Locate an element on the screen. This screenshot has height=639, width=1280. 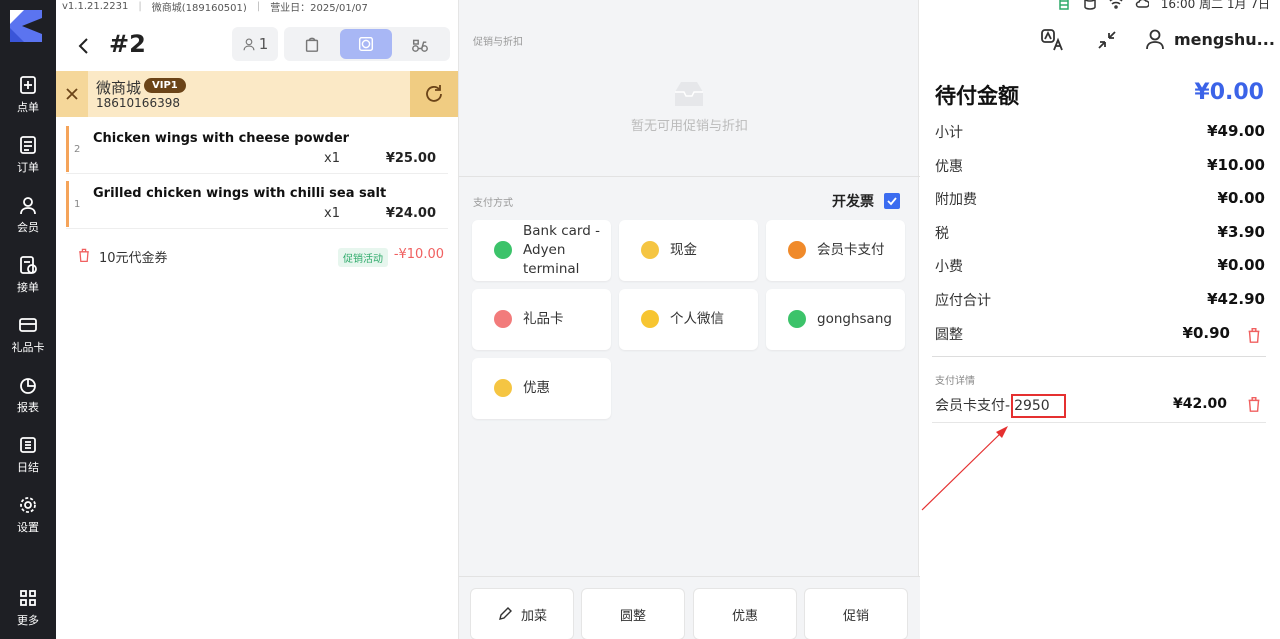
payment-detail-method: 会员卡支付- 2950 is located at coordinates (1000, 406).